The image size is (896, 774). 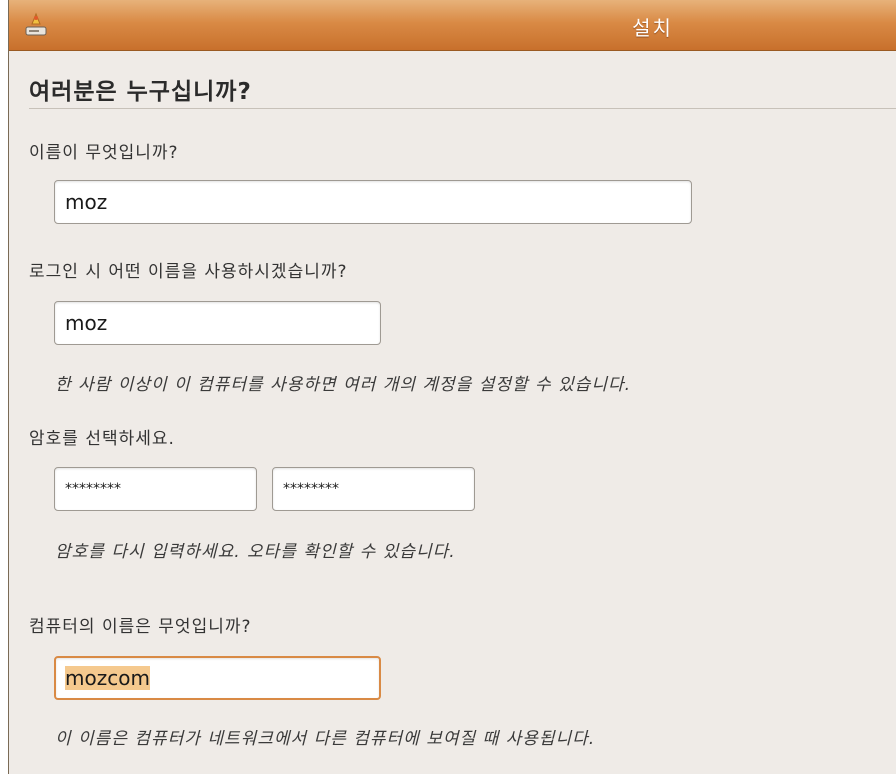 What do you see at coordinates (107, 678) in the screenshot?
I see `computer-name-value: mozcom` at bounding box center [107, 678].